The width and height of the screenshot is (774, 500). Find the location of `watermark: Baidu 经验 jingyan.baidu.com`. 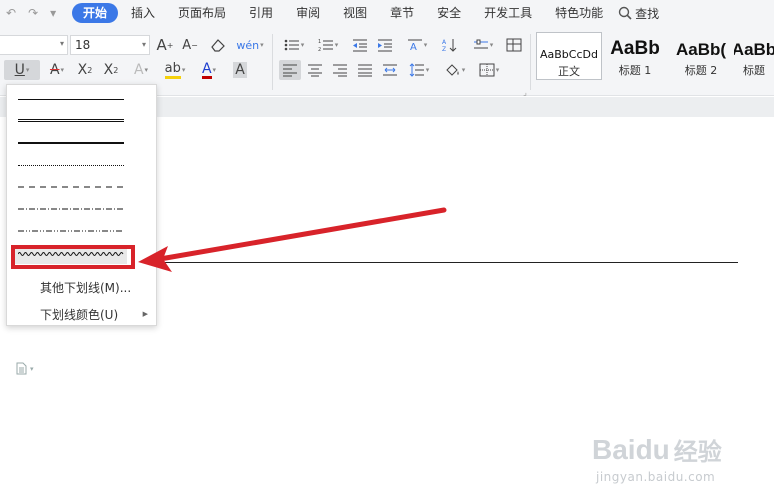

watermark: Baidu 经验 jingyan.baidu.com is located at coordinates (672, 461).